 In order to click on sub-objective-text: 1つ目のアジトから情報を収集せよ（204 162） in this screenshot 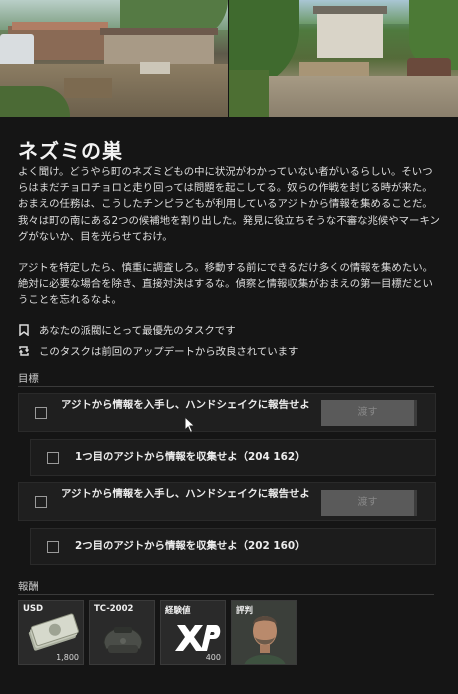, I will do `click(190, 457)`.